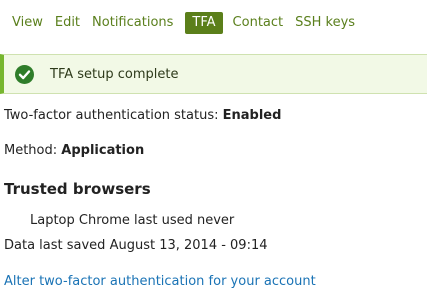 Image resolution: width=427 pixels, height=299 pixels. I want to click on tab-ssh-keys: SSH keys, so click(325, 23).